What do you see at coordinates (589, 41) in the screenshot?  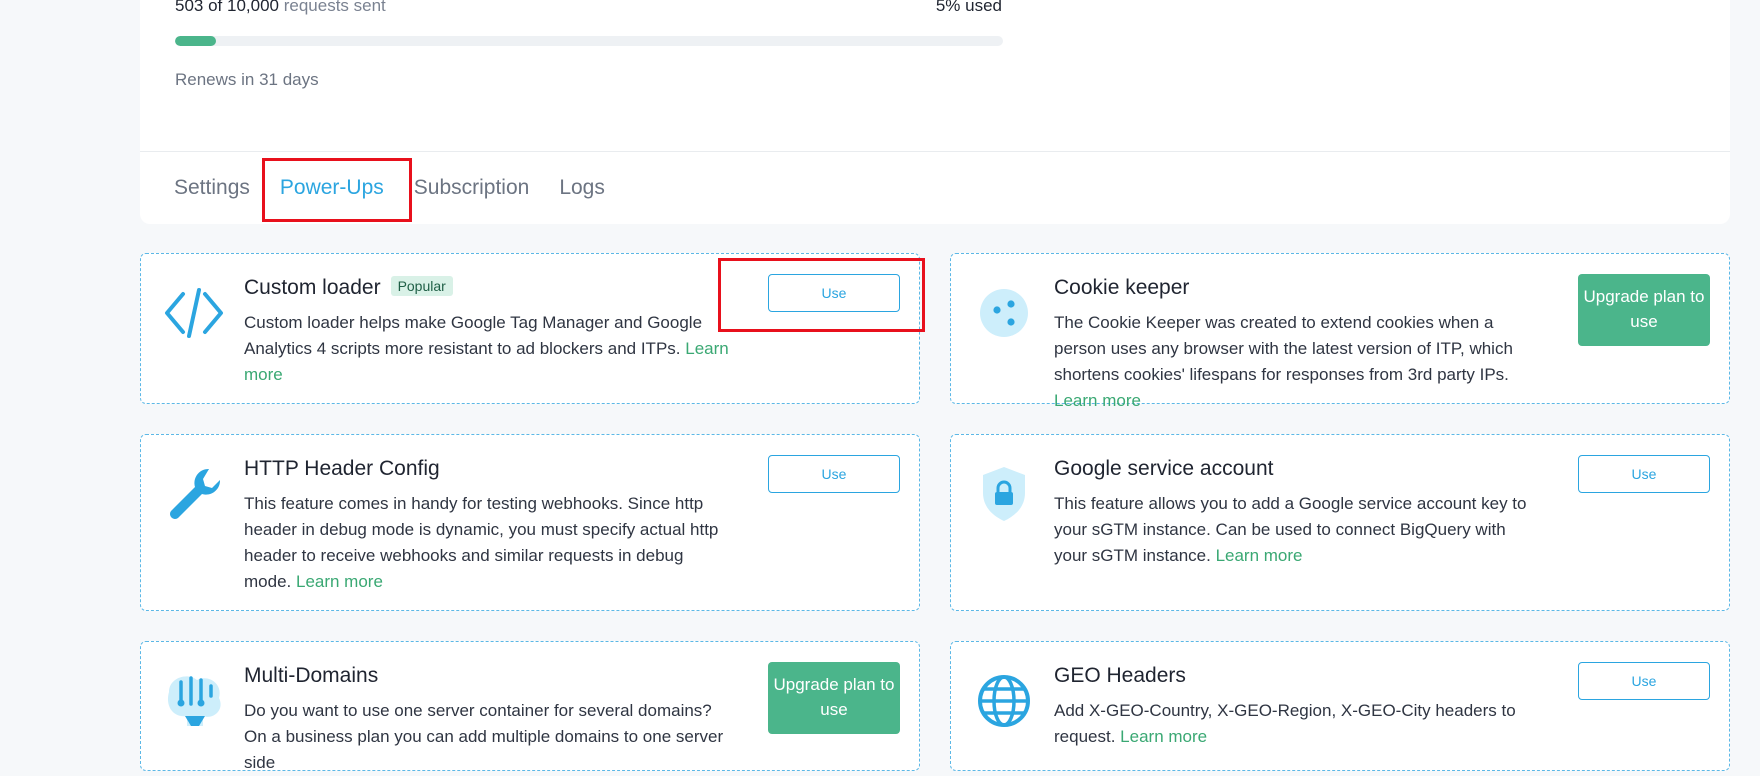 I see `usage-progress-bar` at bounding box center [589, 41].